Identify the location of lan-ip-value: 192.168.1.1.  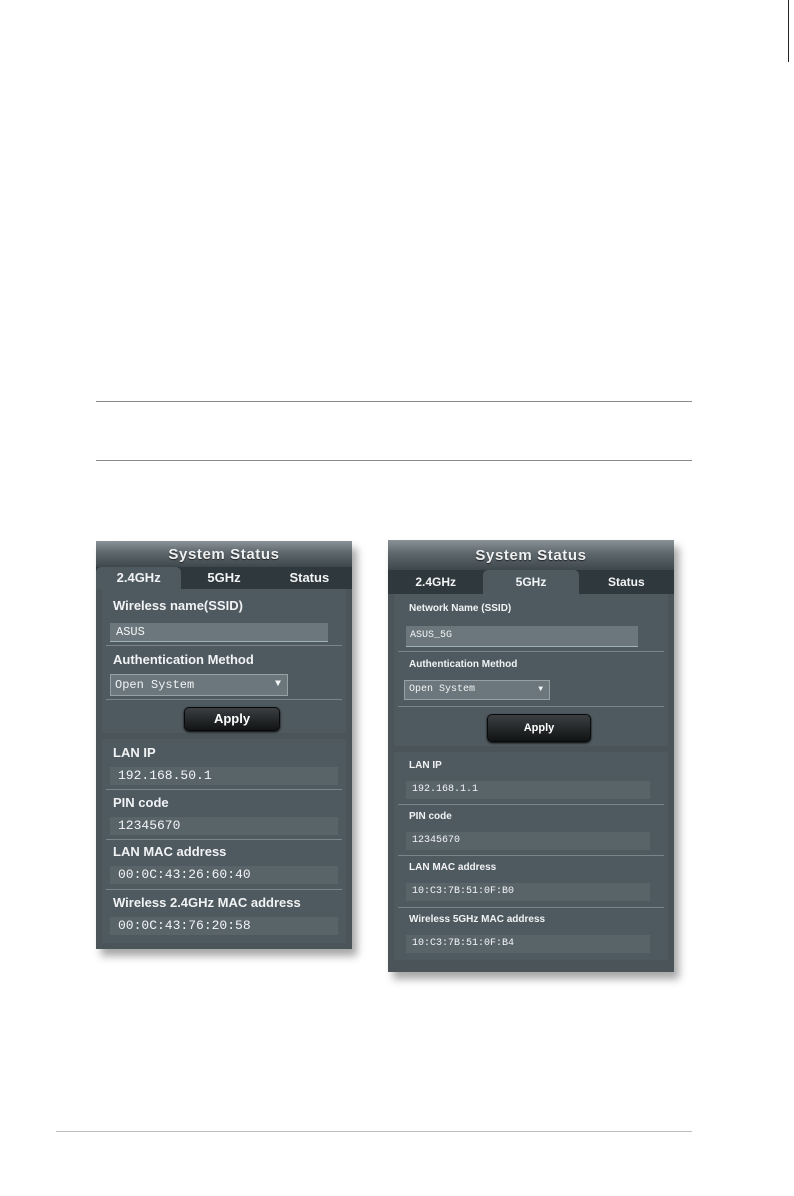
(528, 790).